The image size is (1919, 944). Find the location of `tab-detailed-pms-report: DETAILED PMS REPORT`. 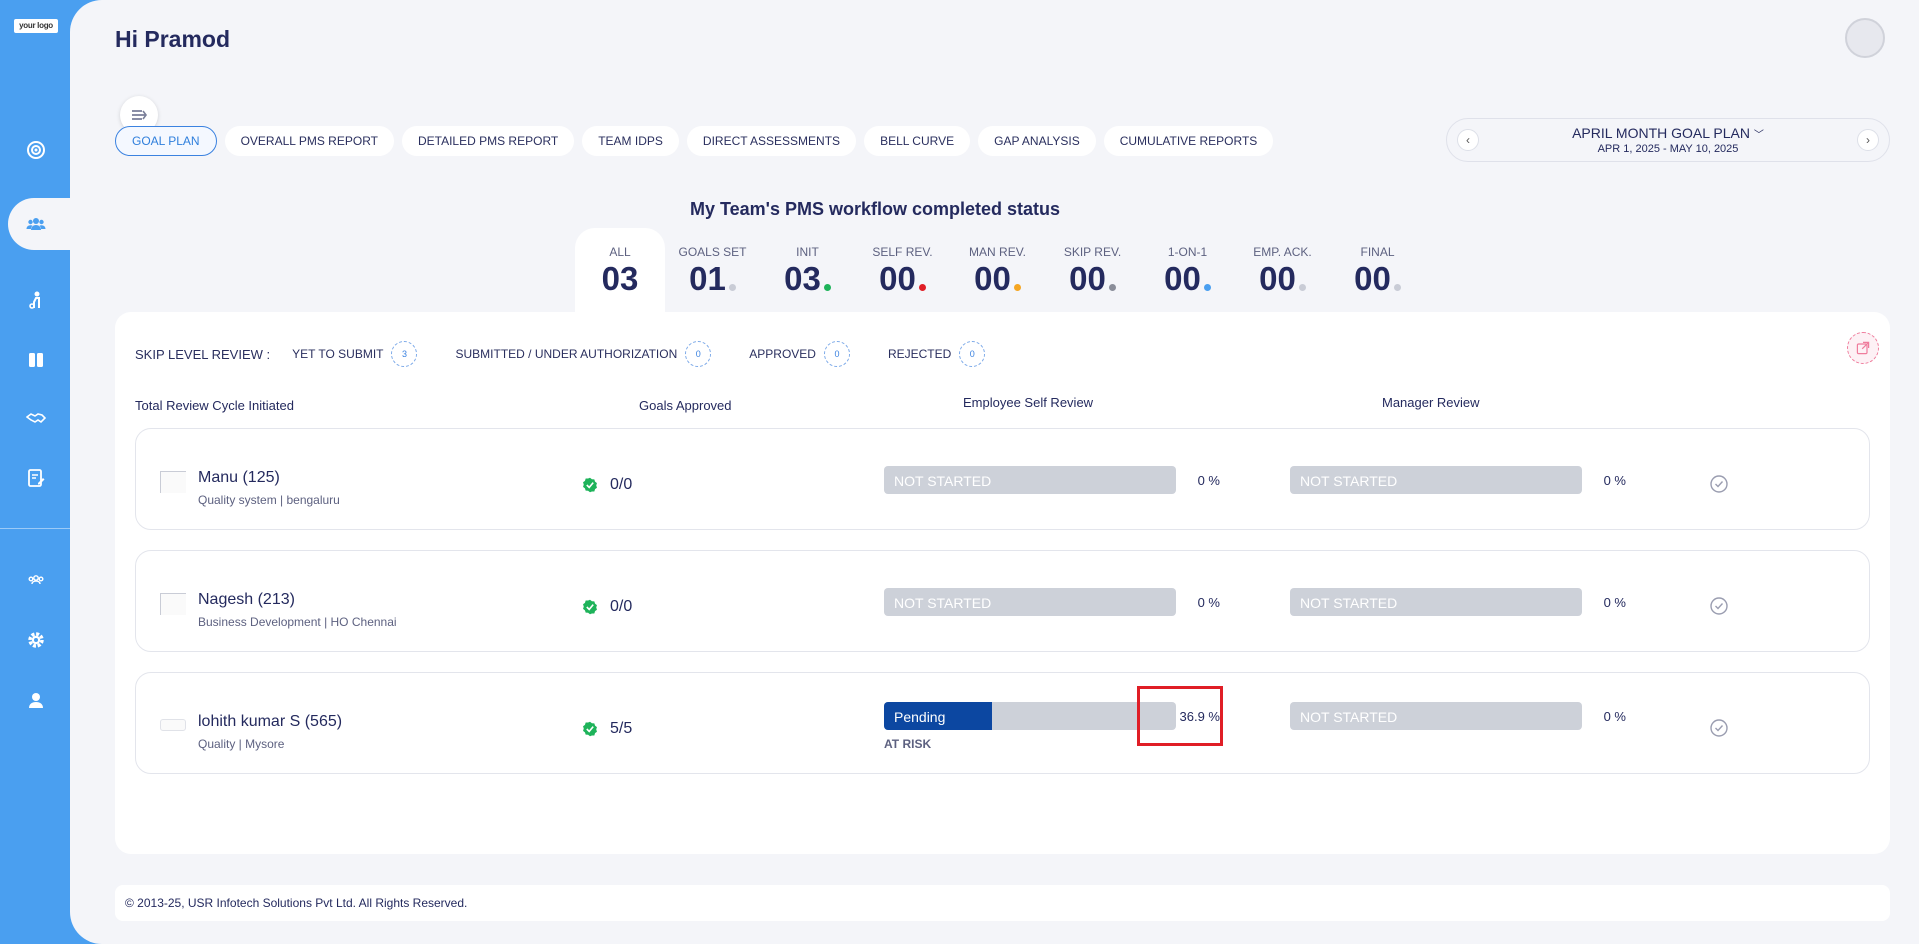

tab-detailed-pms-report: DETAILED PMS REPORT is located at coordinates (488, 141).